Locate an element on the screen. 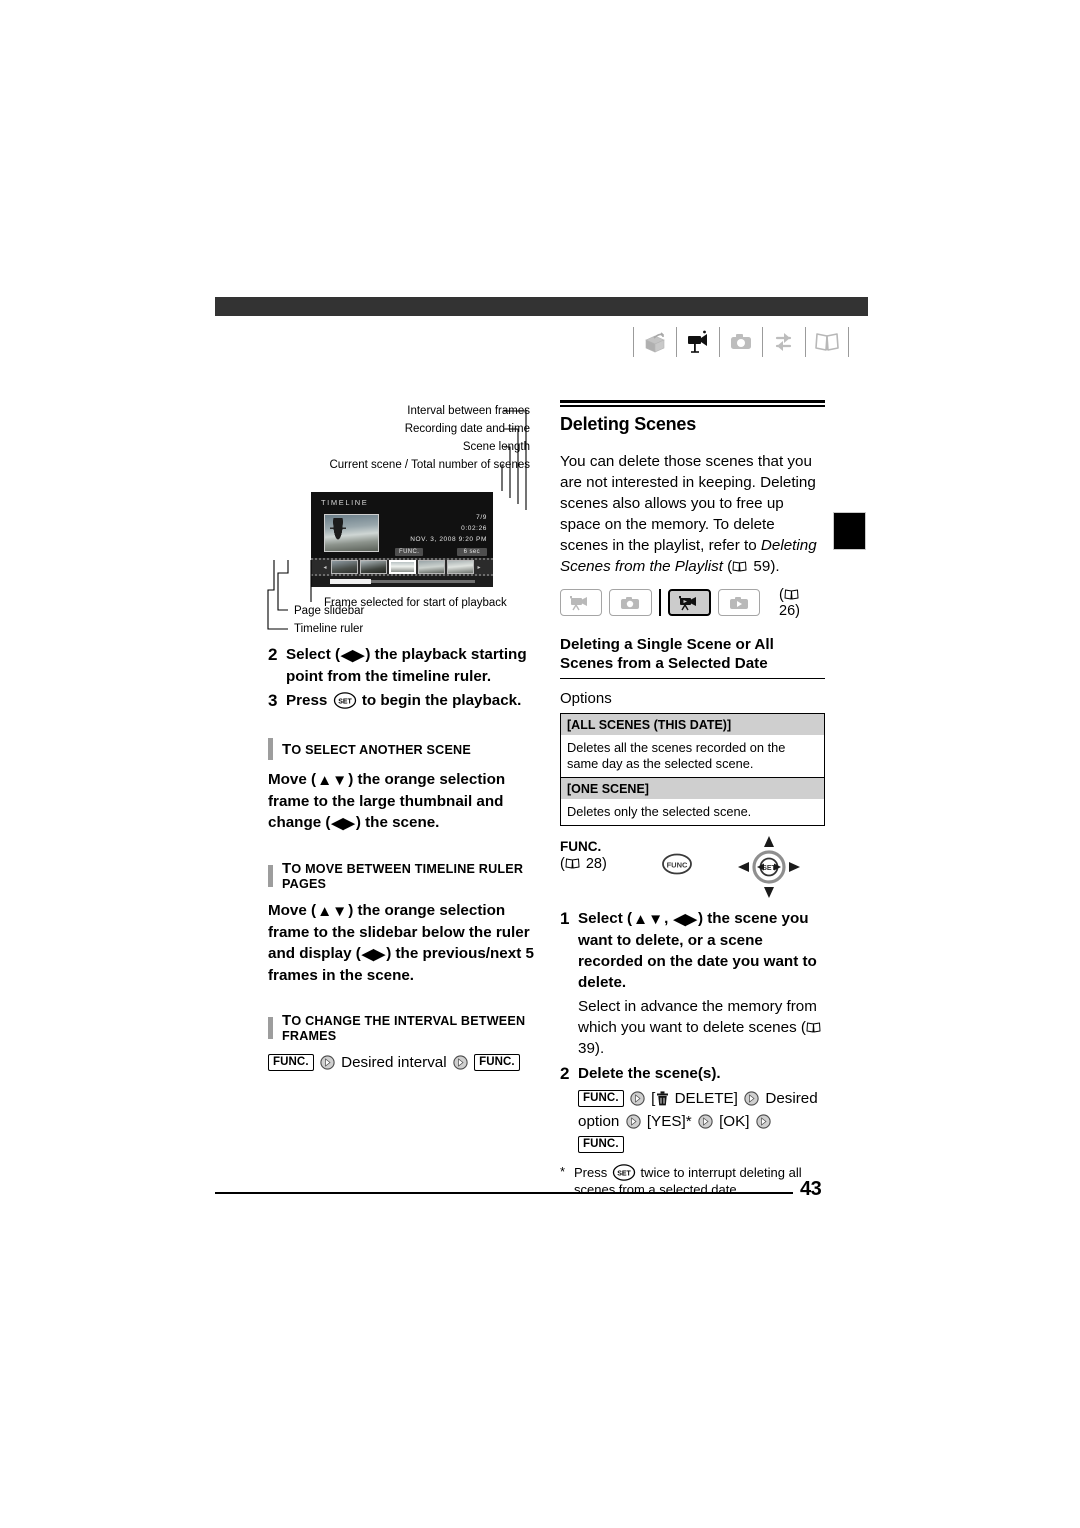 This screenshot has width=1080, height=1528. s1-a: Move ( is located at coordinates (292, 779).